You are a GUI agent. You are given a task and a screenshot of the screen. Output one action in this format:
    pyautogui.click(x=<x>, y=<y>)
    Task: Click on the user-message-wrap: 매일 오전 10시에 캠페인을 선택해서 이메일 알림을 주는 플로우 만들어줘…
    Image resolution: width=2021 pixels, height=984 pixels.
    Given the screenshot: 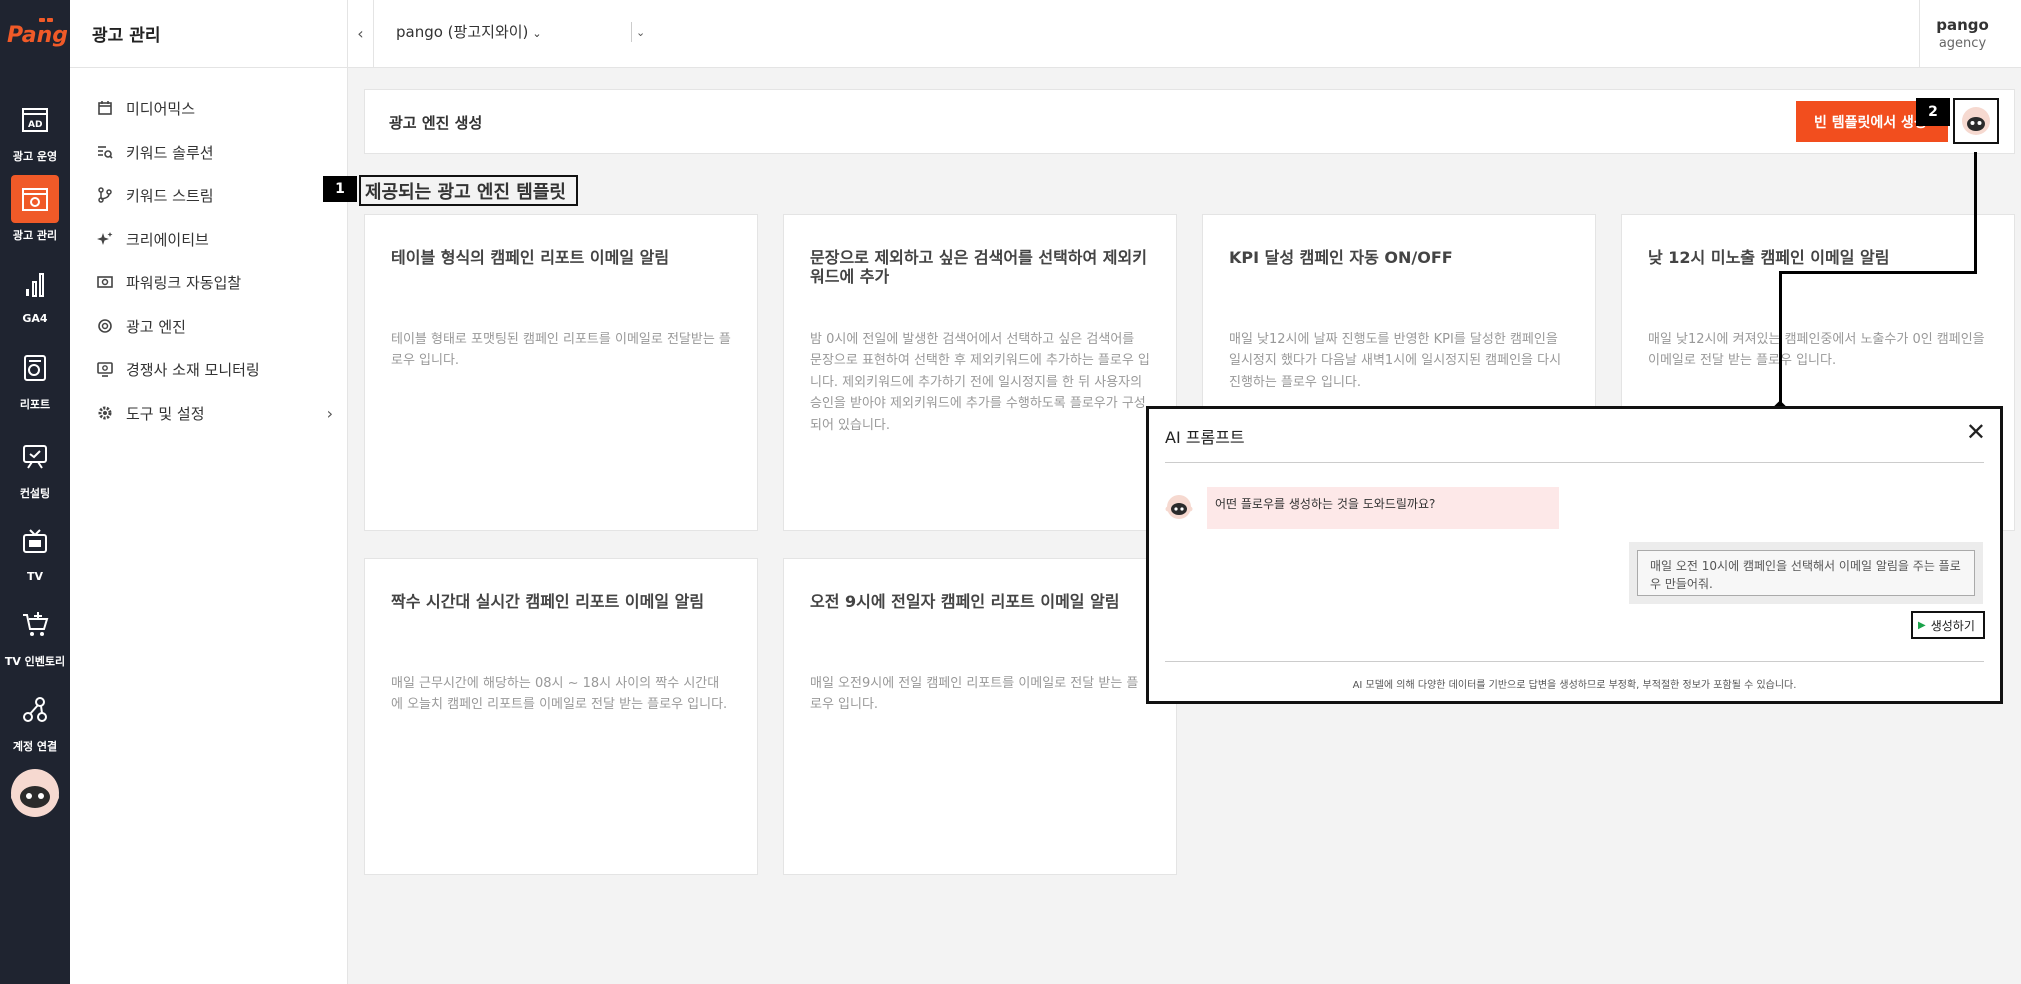 What is the action you would take?
    pyautogui.click(x=1806, y=573)
    